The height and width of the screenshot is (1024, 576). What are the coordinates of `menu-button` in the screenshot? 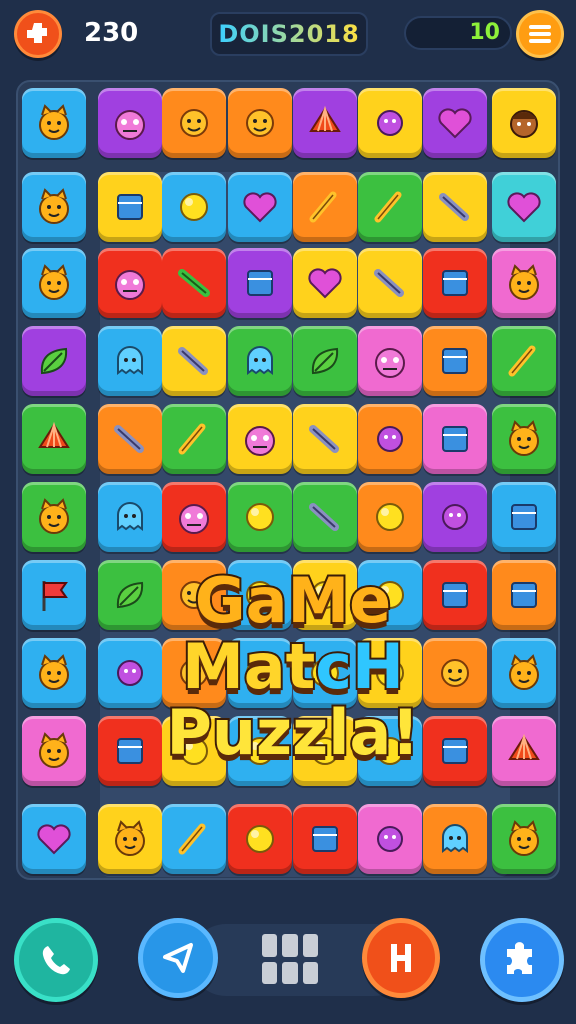 It's located at (540, 34).